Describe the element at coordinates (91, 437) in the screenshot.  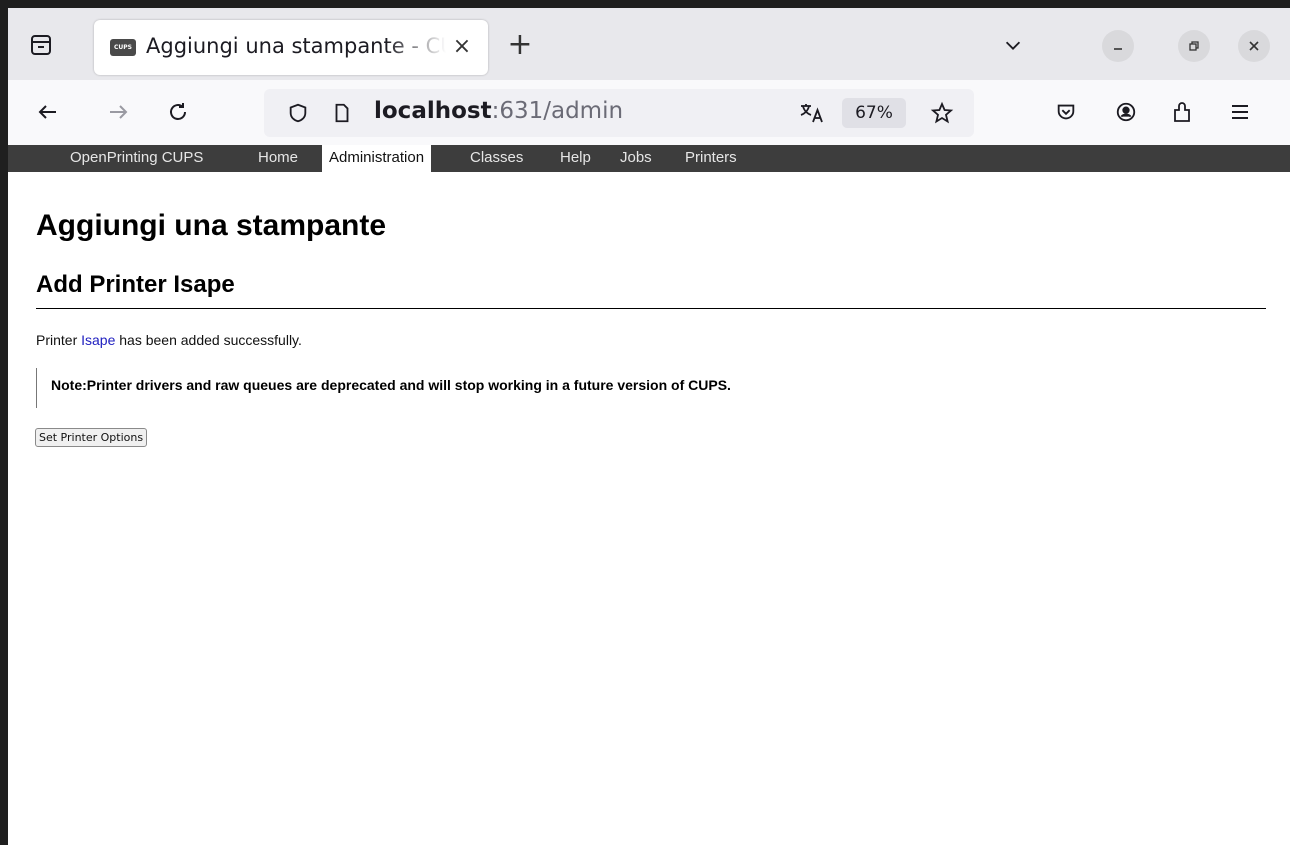
I see `set-printer-options-button: Set Printer Options` at that location.